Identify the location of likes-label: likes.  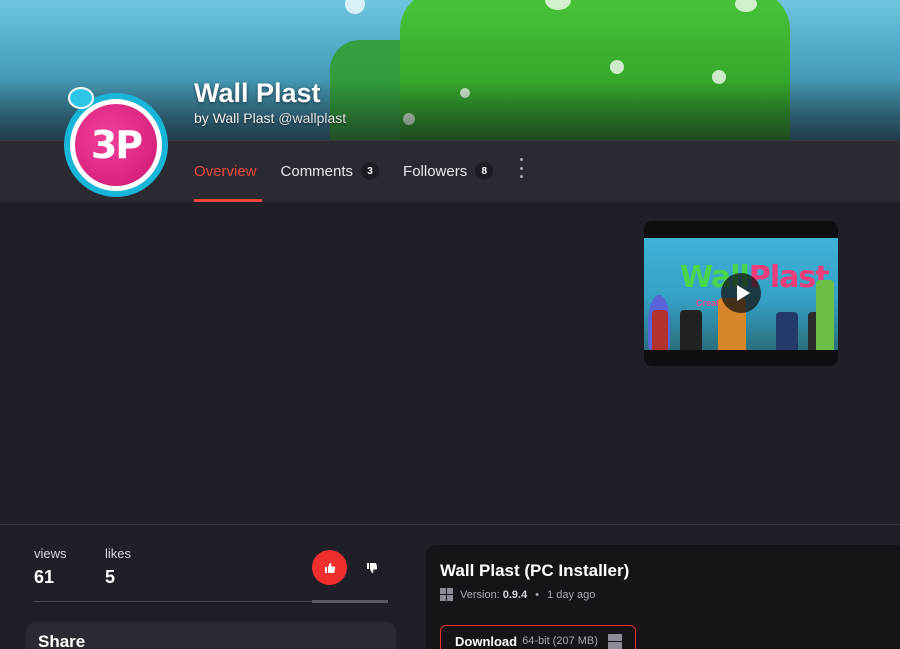
(118, 553).